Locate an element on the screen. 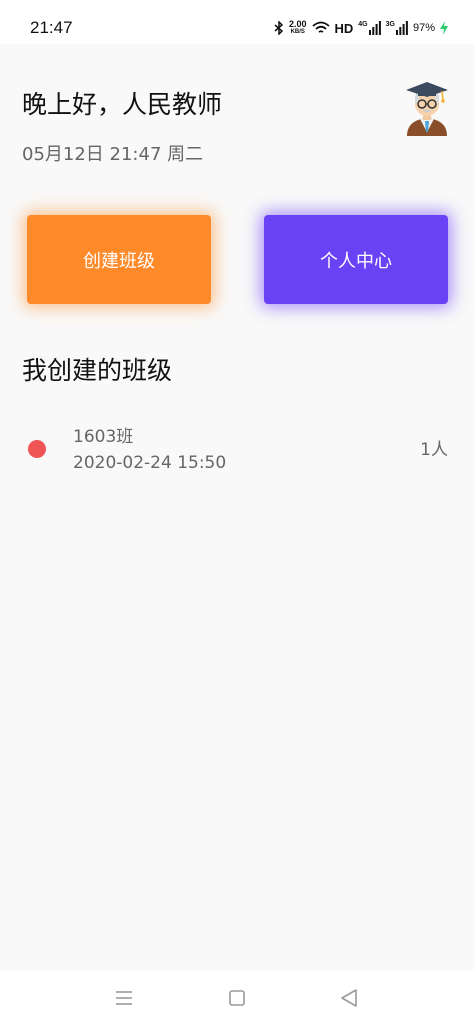  greeting-text: 晚上好，人民教师 is located at coordinates (122, 104).